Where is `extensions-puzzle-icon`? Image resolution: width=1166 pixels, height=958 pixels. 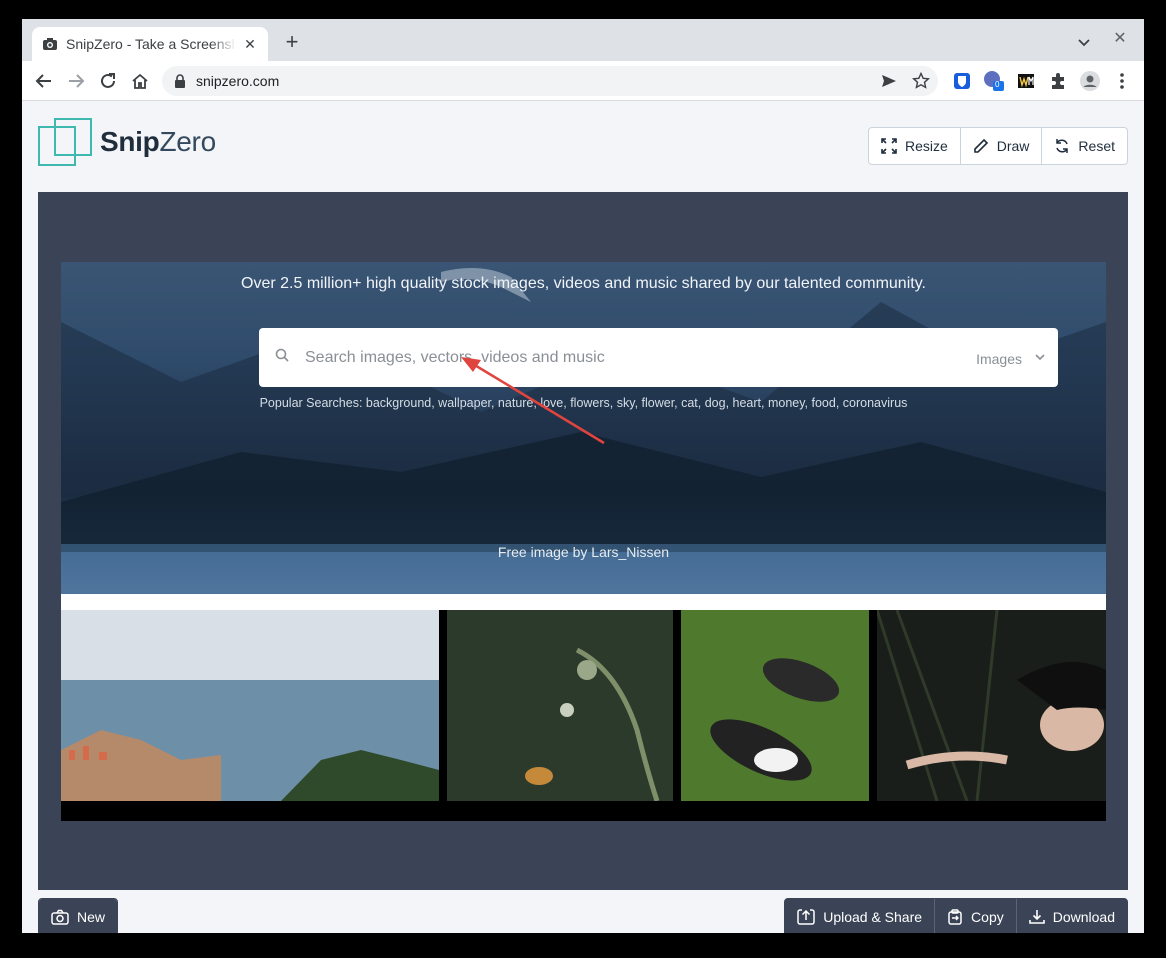
extensions-puzzle-icon is located at coordinates (1058, 81).